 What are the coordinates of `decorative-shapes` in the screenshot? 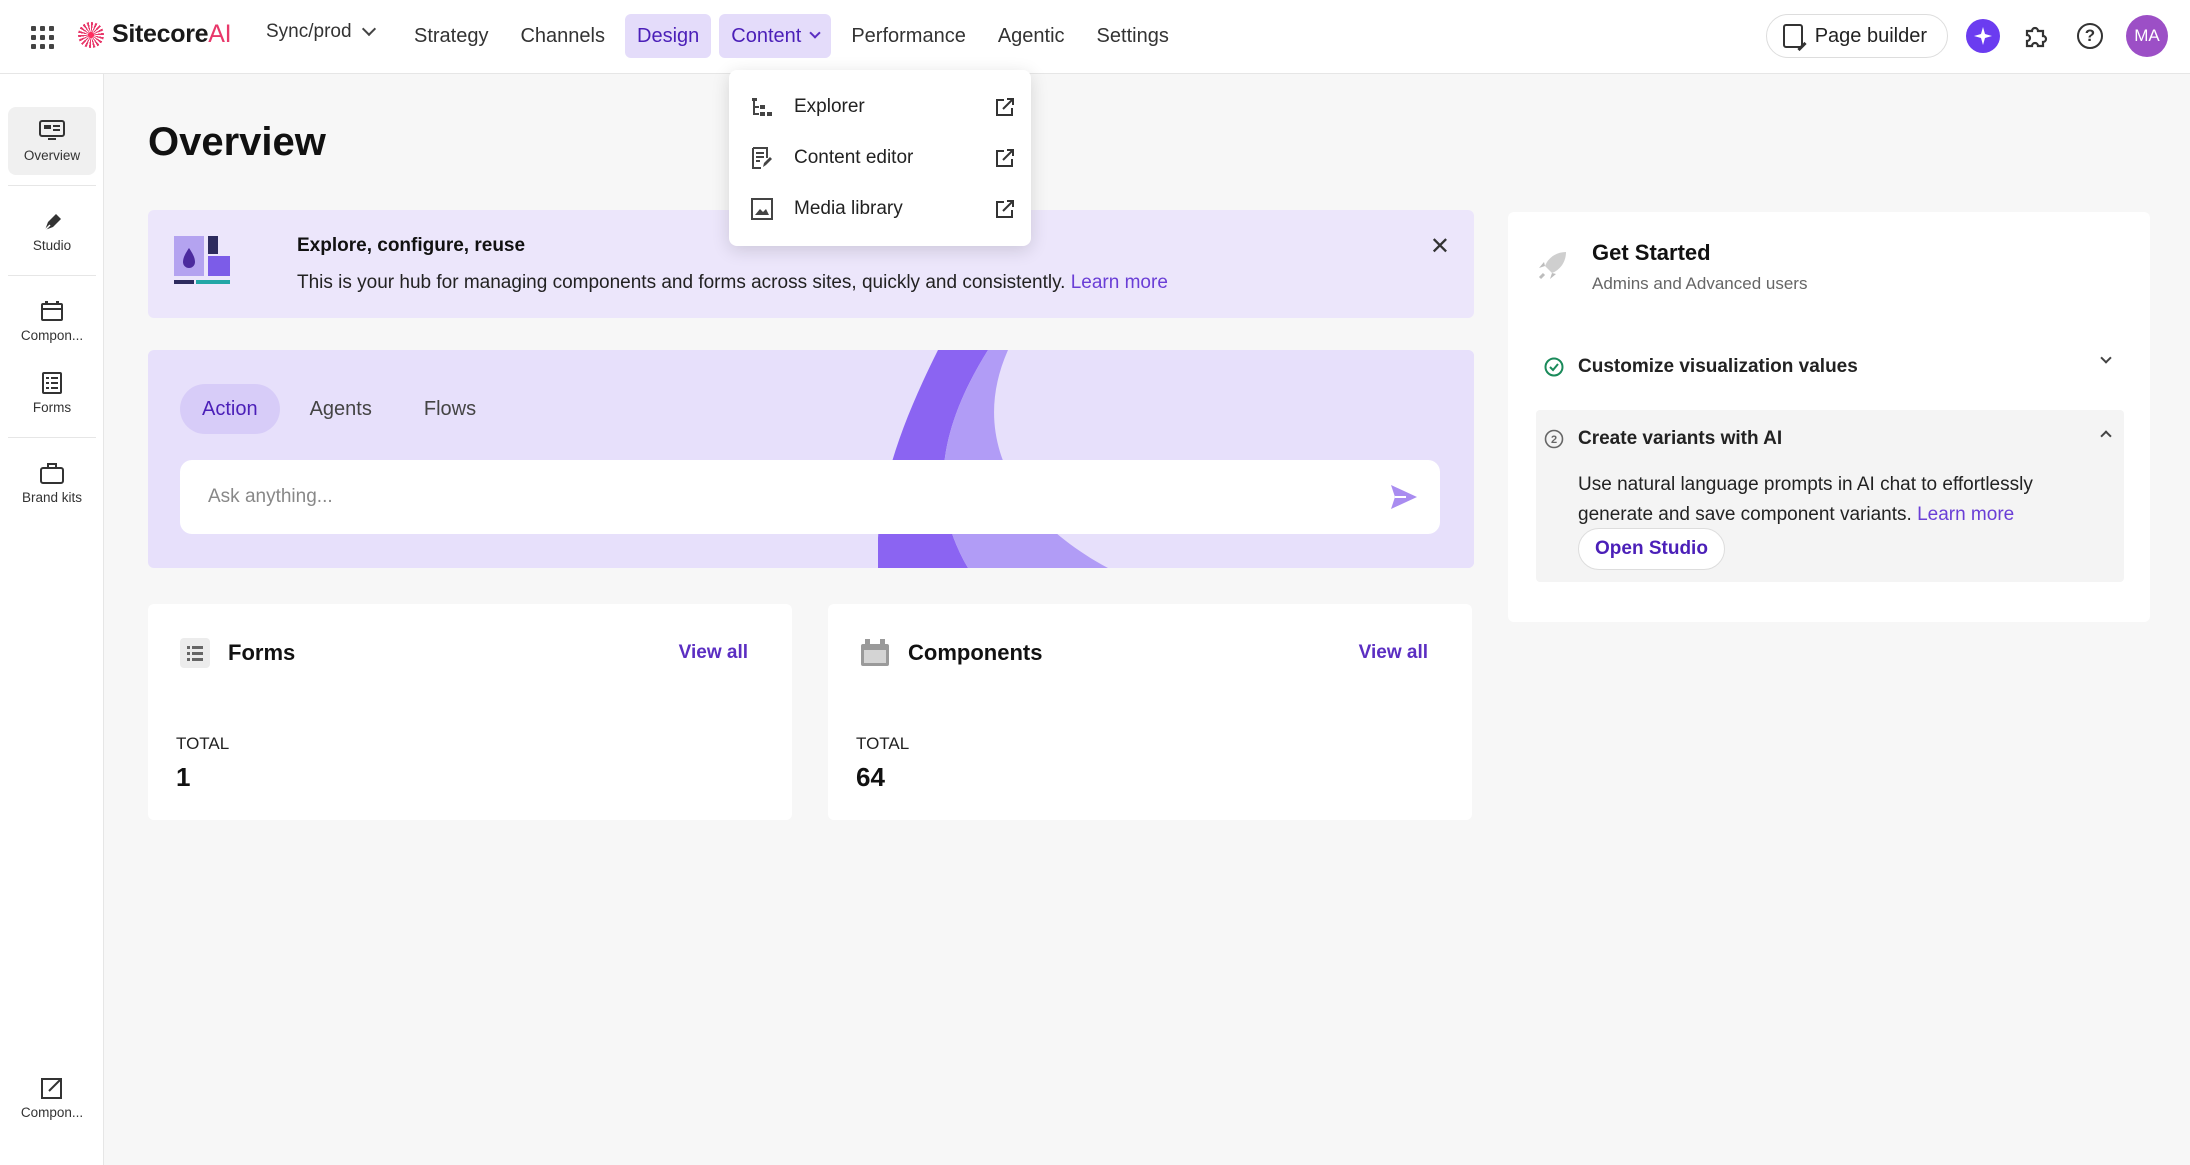 It's located at (1176, 459).